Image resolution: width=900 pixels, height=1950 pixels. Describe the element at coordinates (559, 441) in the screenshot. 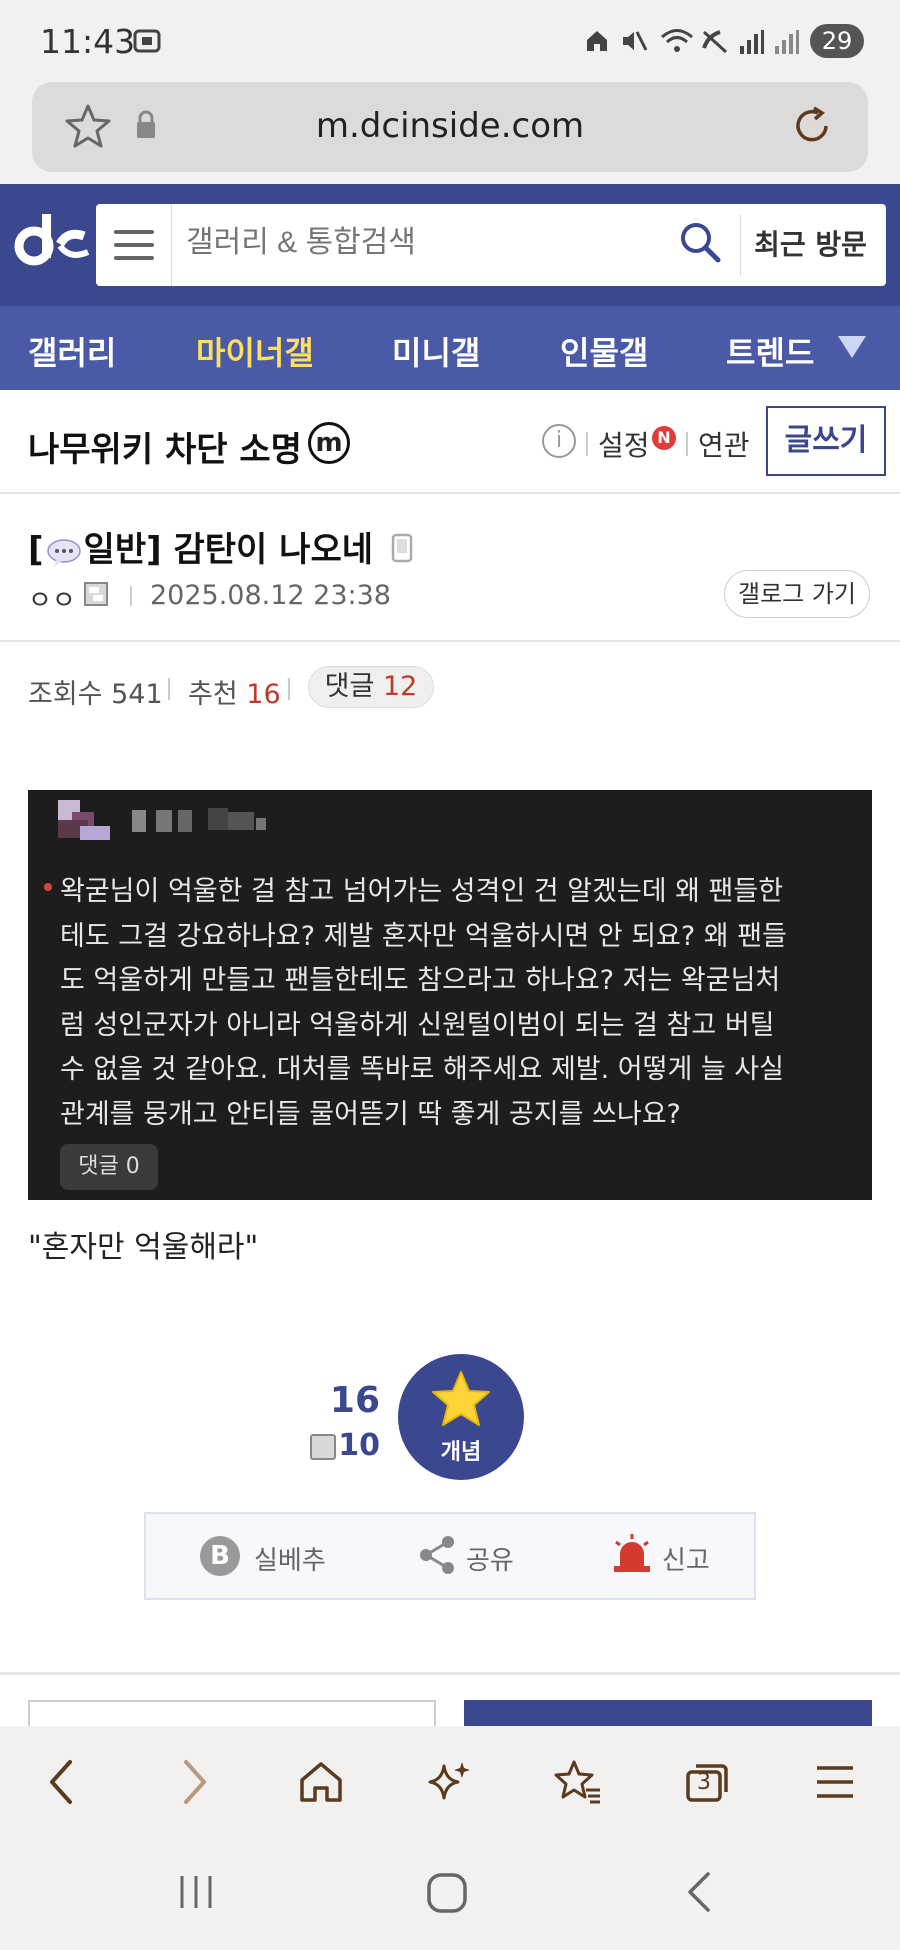

I see `info-icon: i` at that location.